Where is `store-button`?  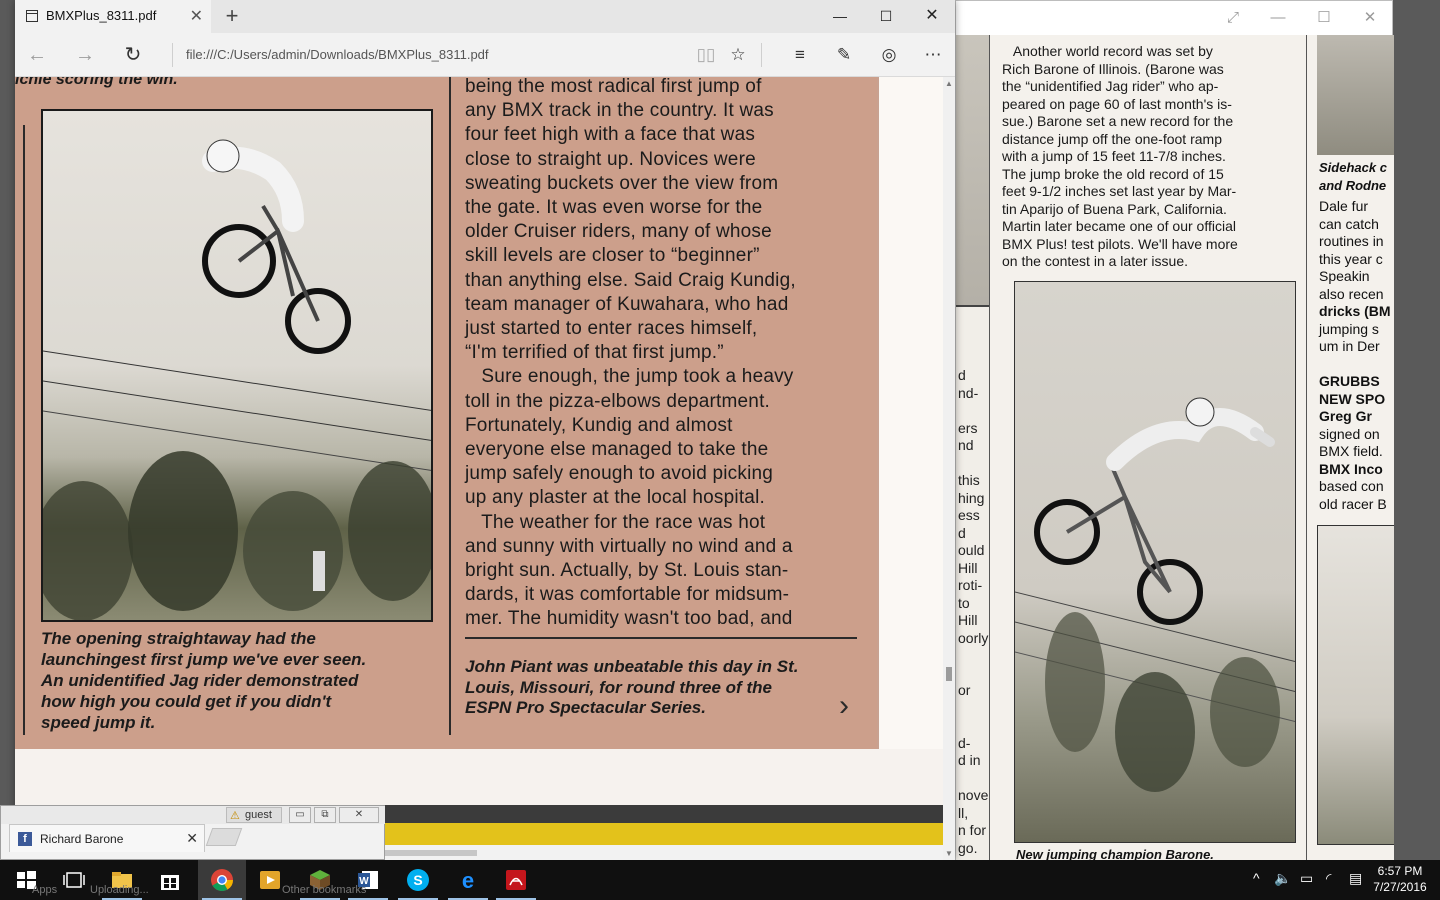 store-button is located at coordinates (170, 880).